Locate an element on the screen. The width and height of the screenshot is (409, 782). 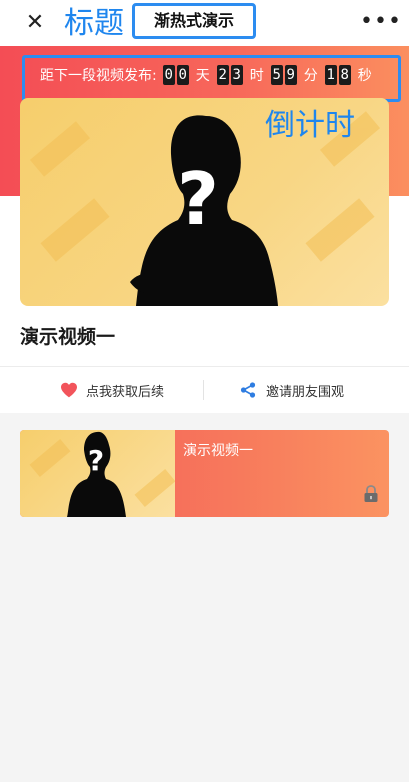
get-next-button: 点我获取后续 is located at coordinates (112, 390).